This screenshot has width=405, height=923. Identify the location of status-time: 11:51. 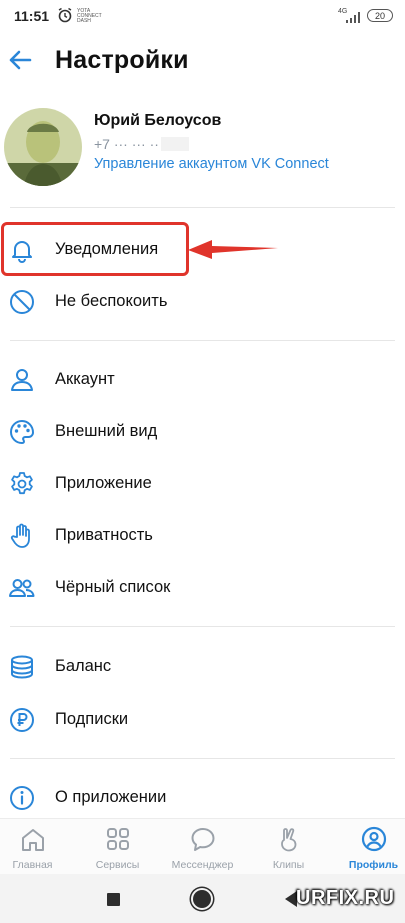
(32, 16).